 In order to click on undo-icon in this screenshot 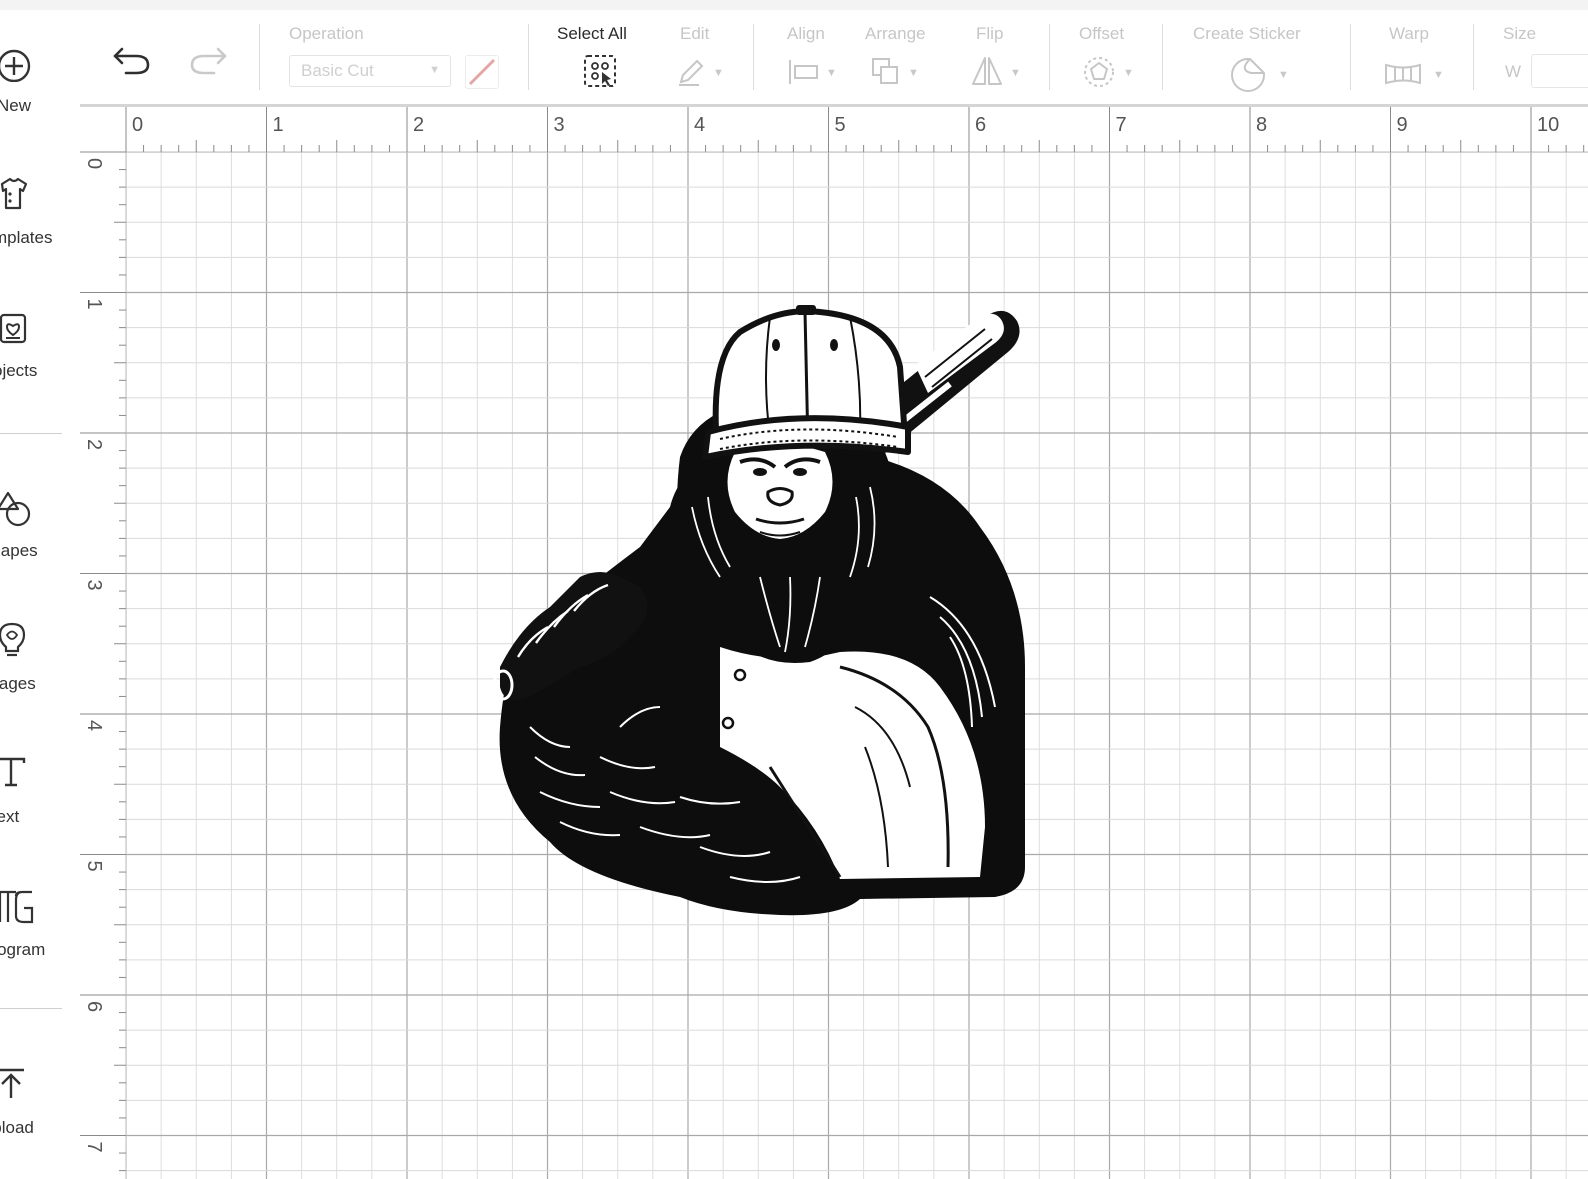, I will do `click(133, 60)`.